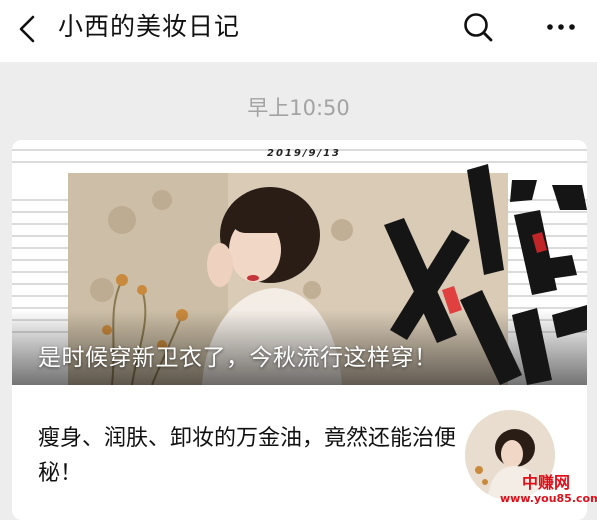  I want to click on secondary-article-title: 瘦身、润肤、卸妆的万金油，竟然还能治便秘！, so click(247, 456).